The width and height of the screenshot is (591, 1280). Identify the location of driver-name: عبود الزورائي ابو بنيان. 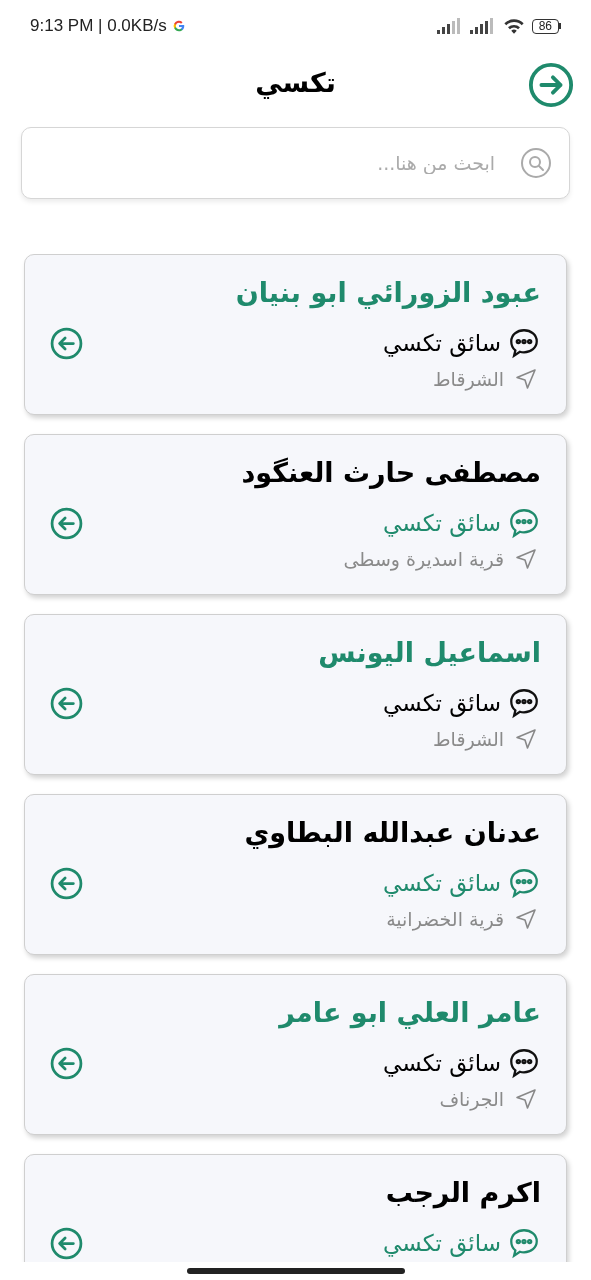
(388, 293).